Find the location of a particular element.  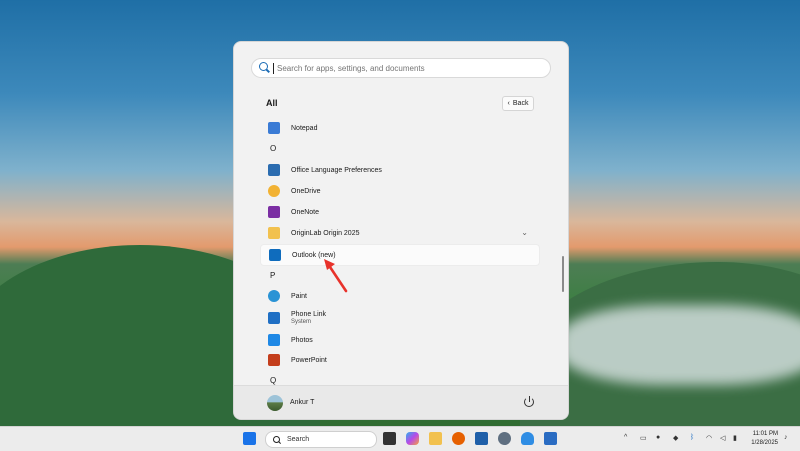

wallpaper-mist is located at coordinates (680, 345).